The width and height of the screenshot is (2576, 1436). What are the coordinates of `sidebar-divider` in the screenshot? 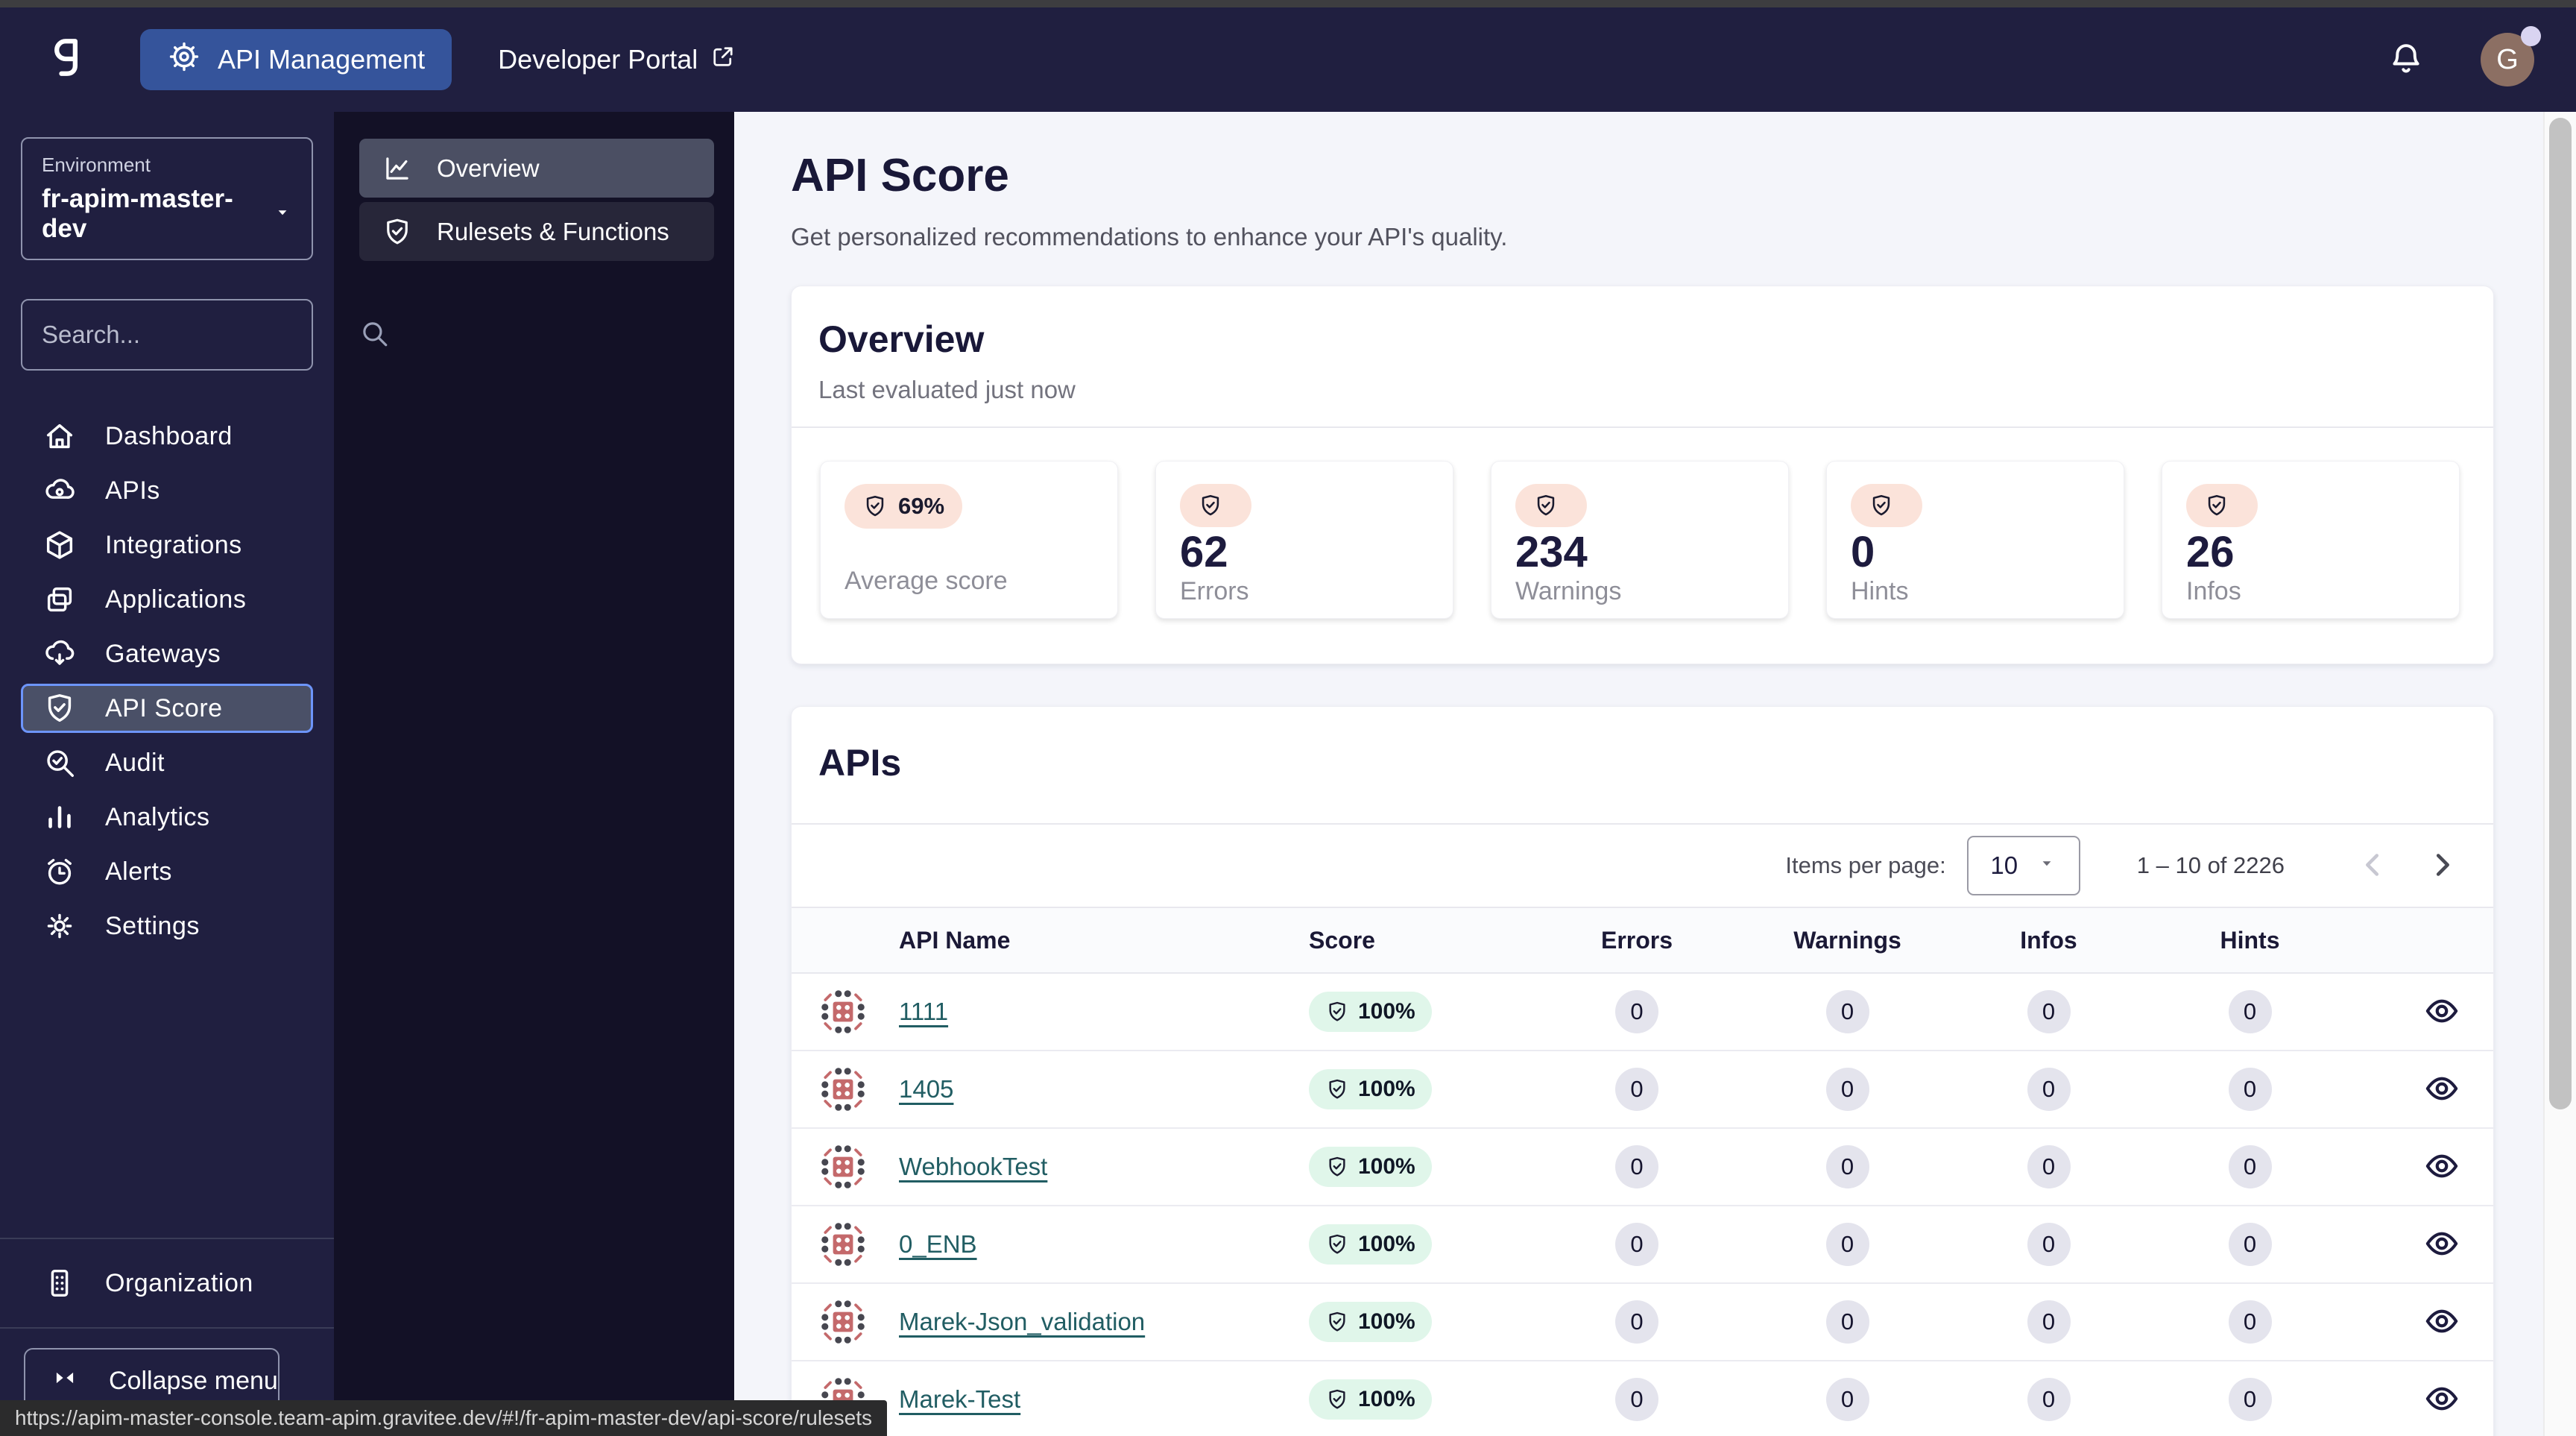 It's located at (167, 1328).